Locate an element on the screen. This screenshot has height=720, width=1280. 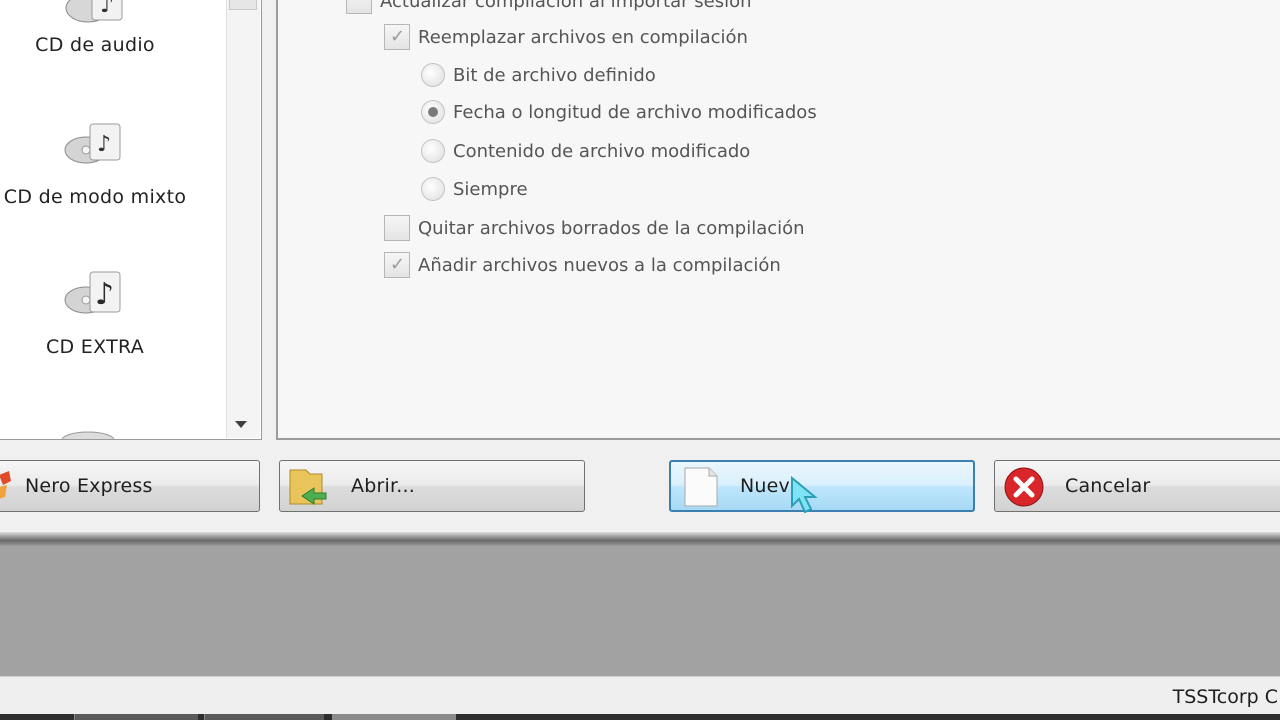
radio-date-length: Fecha o longitud de archivo modificados is located at coordinates (619, 112).